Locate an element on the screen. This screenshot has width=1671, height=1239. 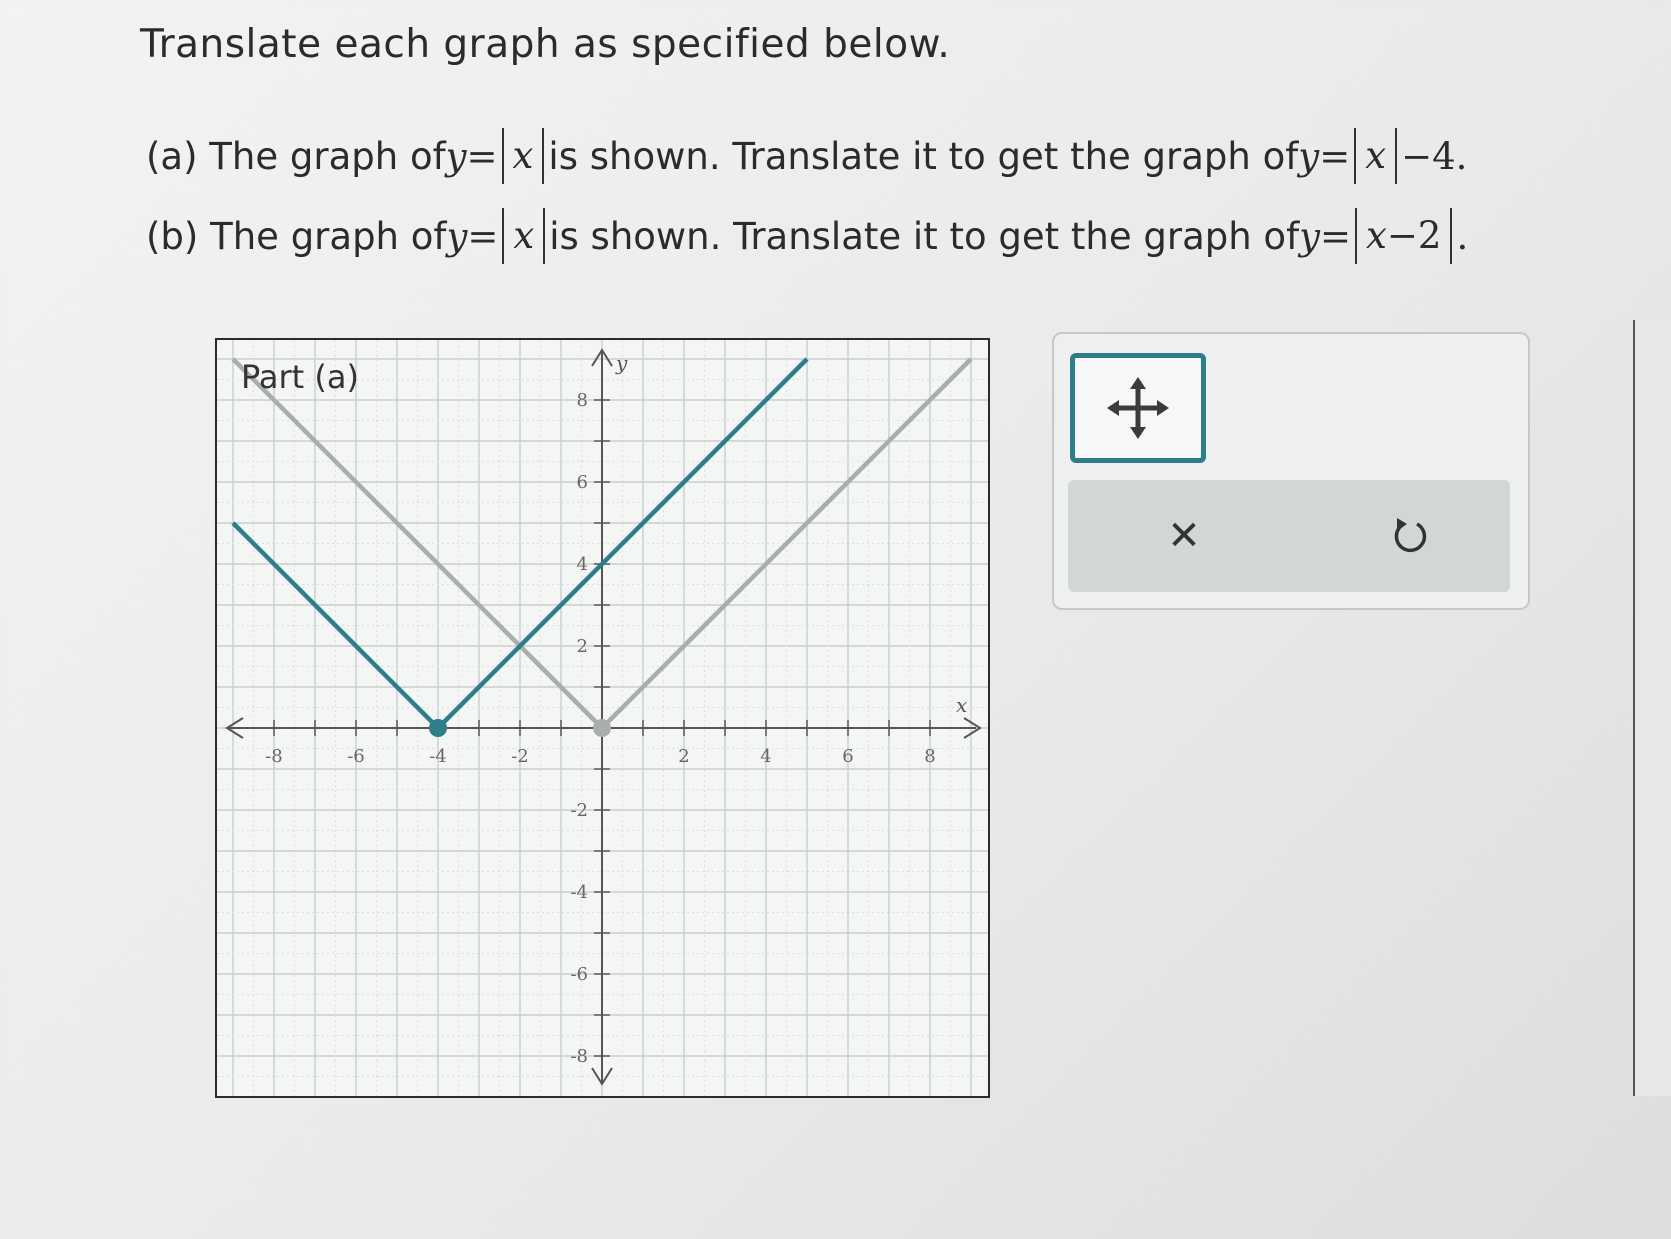
tool-panel: ✕ is located at coordinates (1291, 471).